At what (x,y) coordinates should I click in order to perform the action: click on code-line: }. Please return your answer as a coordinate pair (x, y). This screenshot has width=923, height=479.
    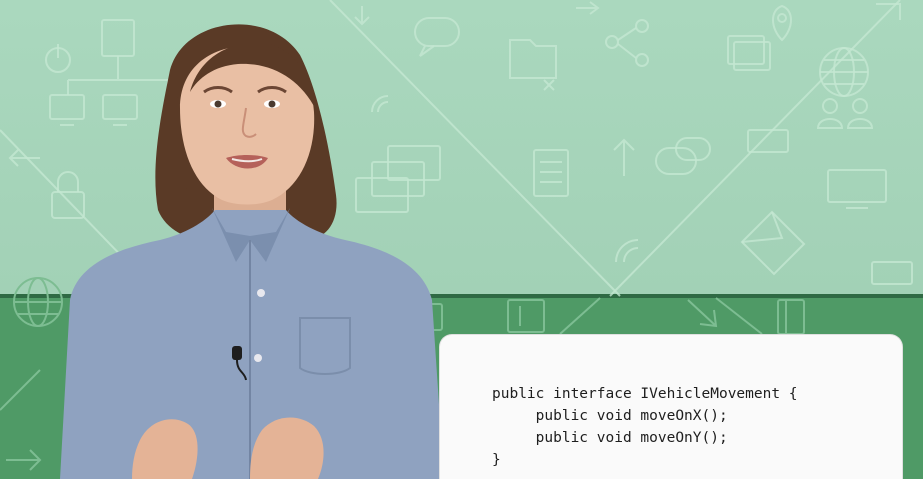
    Looking at the image, I should click on (496, 460).